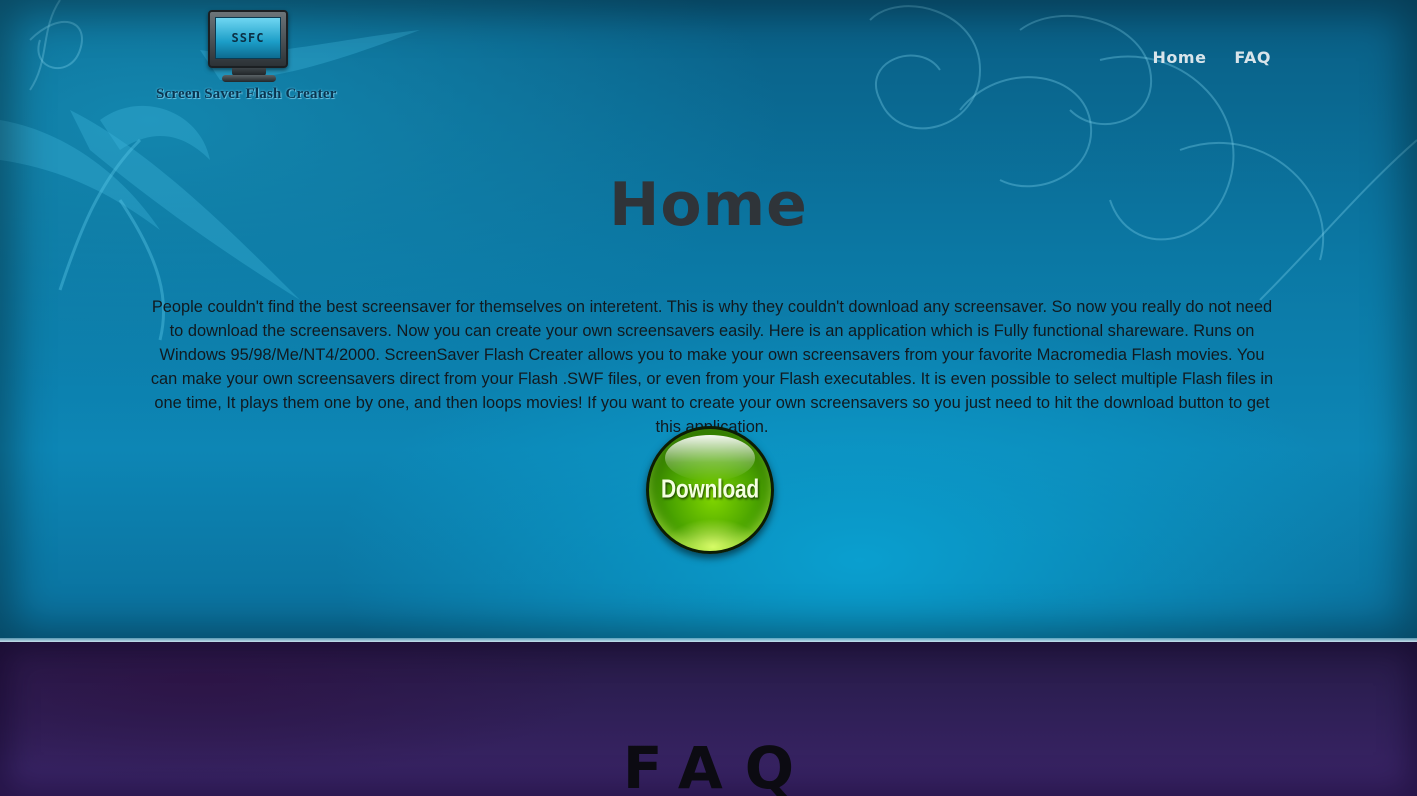  What do you see at coordinates (1180, 57) in the screenshot?
I see `nav-home-link: Home` at bounding box center [1180, 57].